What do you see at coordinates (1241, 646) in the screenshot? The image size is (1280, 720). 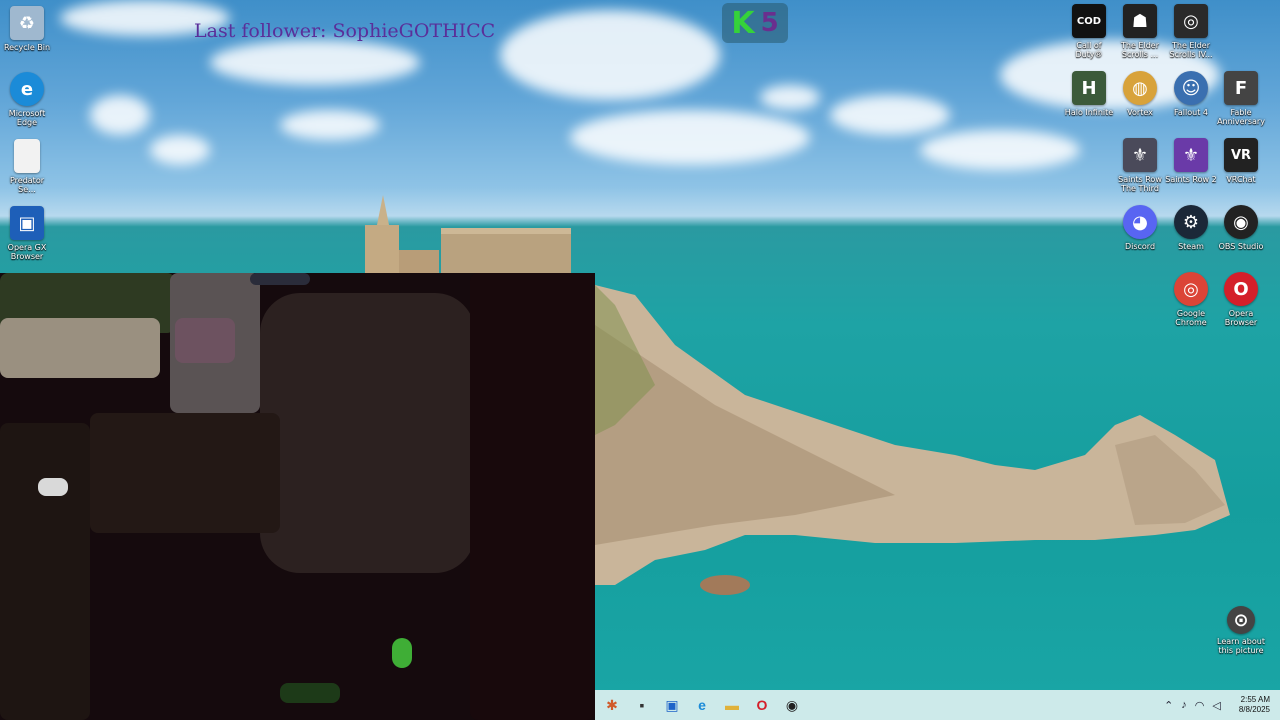 I see `desktop-icon-label: Learn about this picture` at bounding box center [1241, 646].